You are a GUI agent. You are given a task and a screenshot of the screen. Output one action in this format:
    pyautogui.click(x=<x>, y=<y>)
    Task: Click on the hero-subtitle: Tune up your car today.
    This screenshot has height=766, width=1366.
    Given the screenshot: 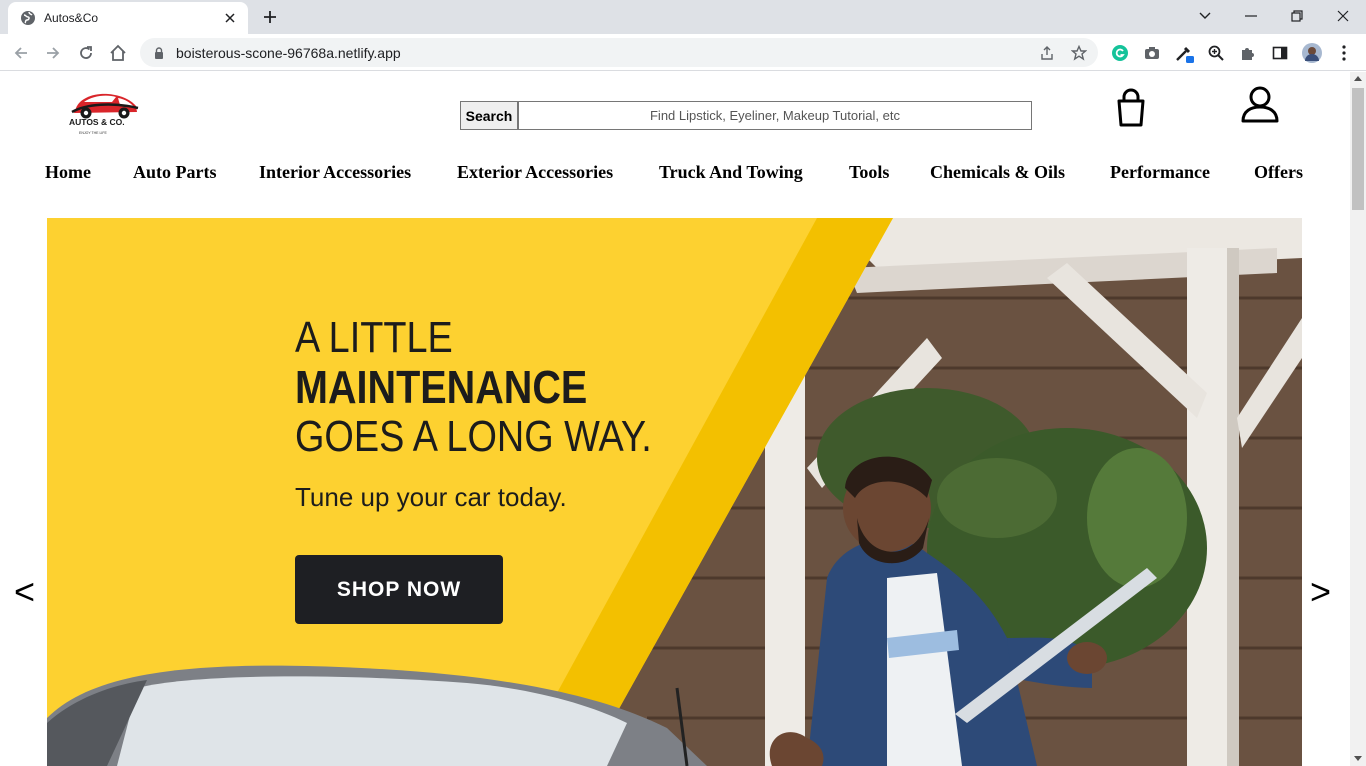 What is the action you would take?
    pyautogui.click(x=431, y=497)
    